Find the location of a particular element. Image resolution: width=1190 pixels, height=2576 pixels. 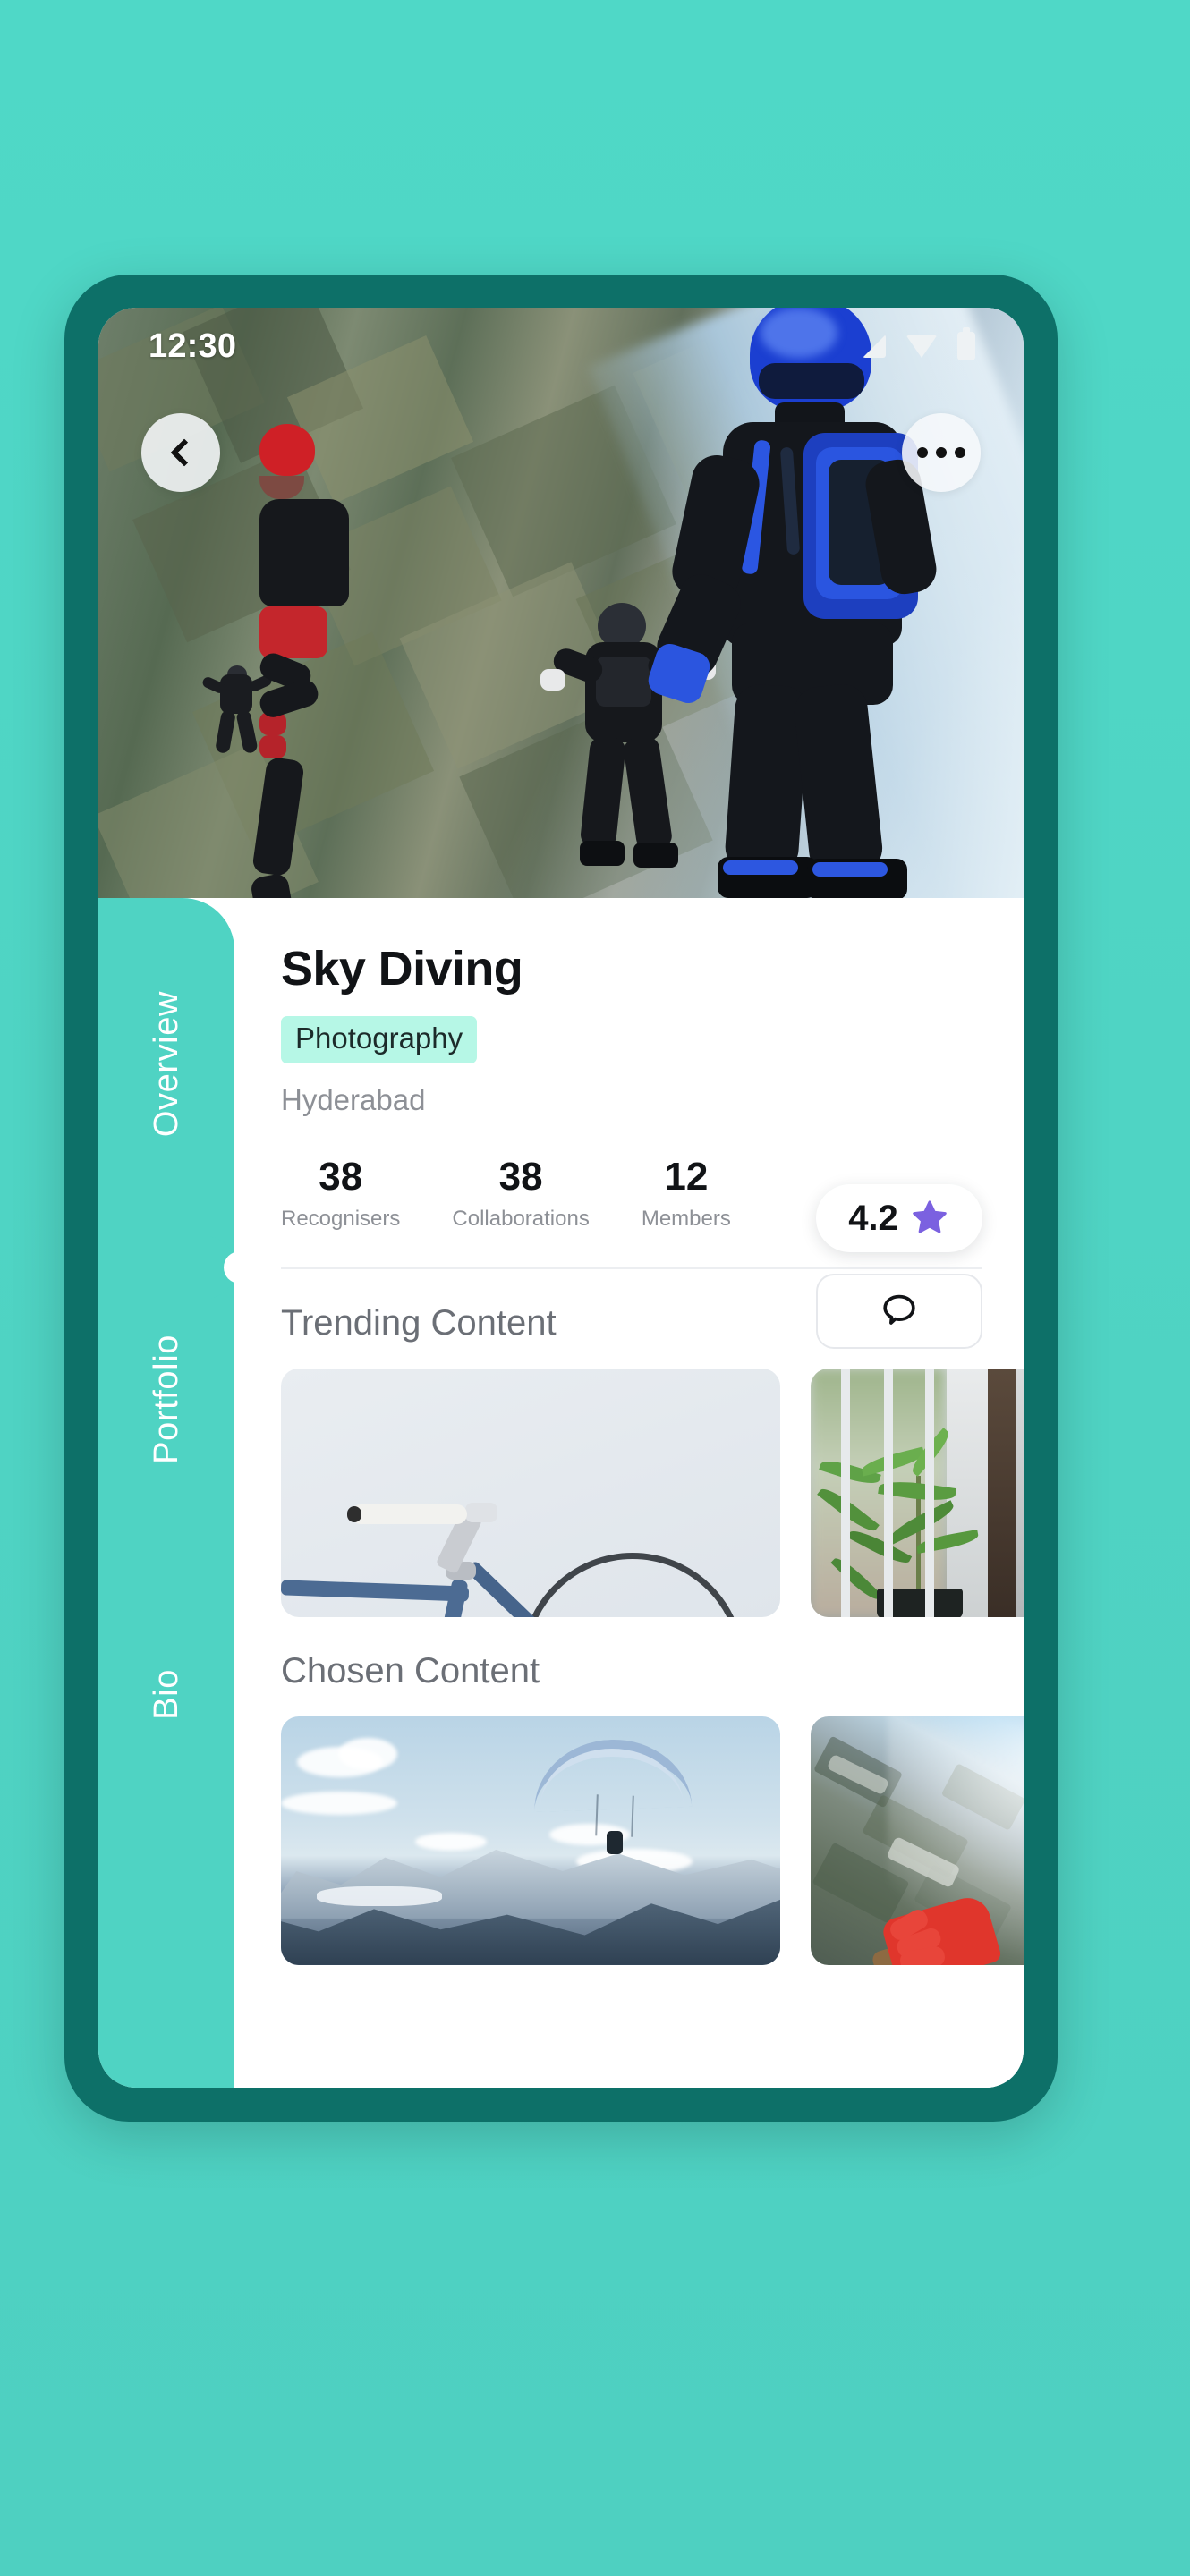

page-title: Sky Diving is located at coordinates (402, 969).